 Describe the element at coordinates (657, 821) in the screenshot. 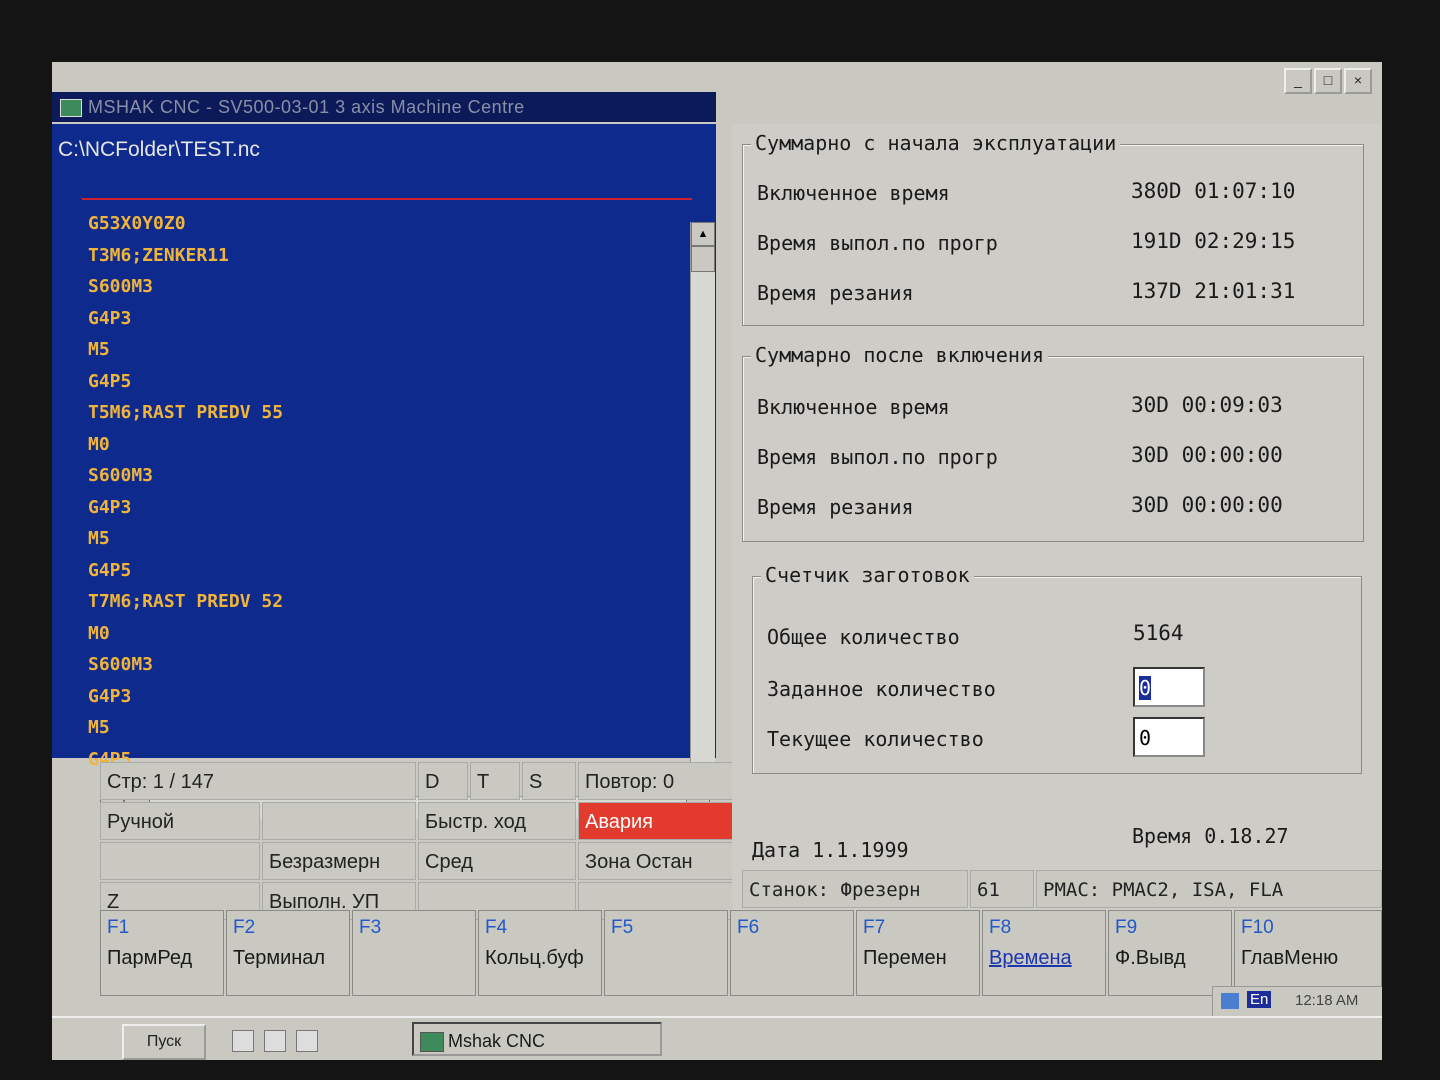

I see `alarm-indicator: Авария` at that location.